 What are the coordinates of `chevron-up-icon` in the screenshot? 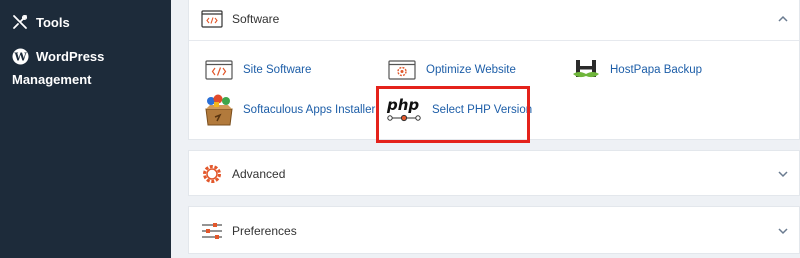 It's located at (783, 19).